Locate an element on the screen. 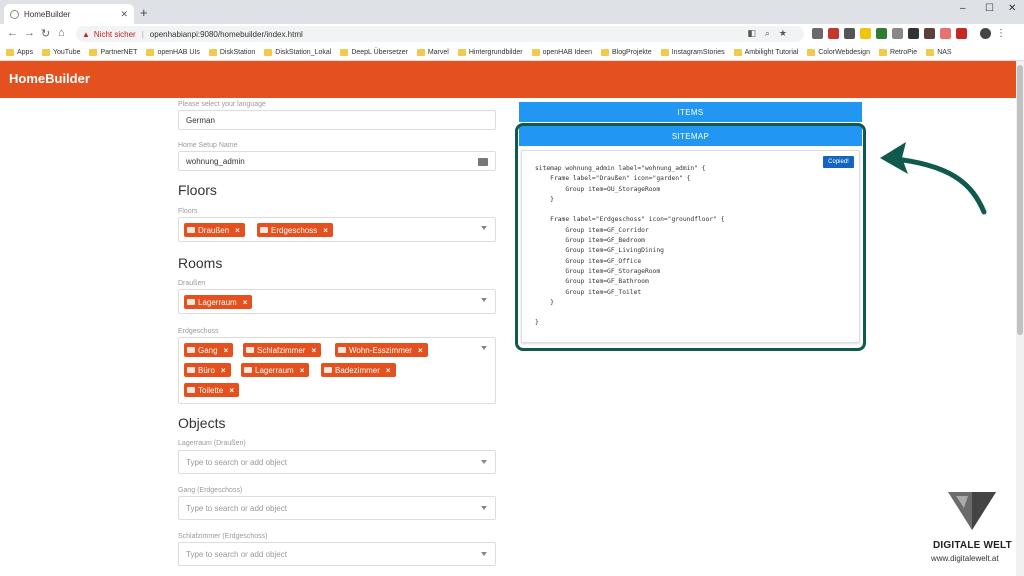  bookmark-label: openHAB UIs is located at coordinates (178, 52).